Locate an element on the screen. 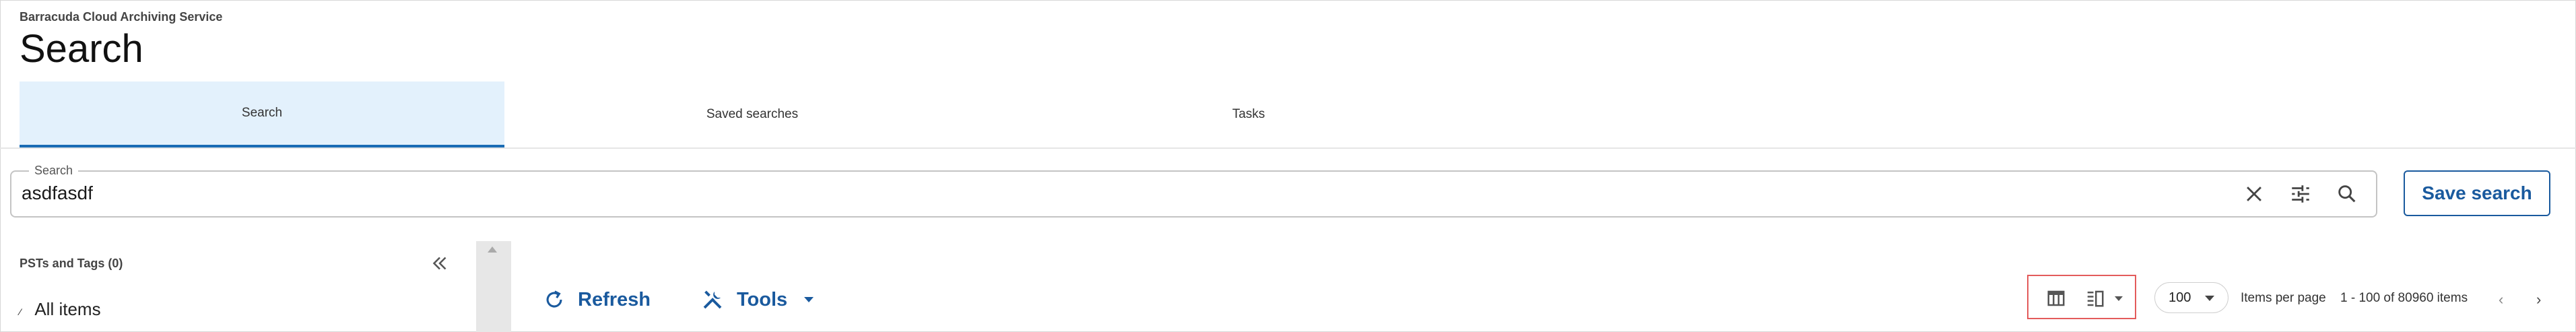 The height and width of the screenshot is (332, 2576). refresh-icon is located at coordinates (554, 299).